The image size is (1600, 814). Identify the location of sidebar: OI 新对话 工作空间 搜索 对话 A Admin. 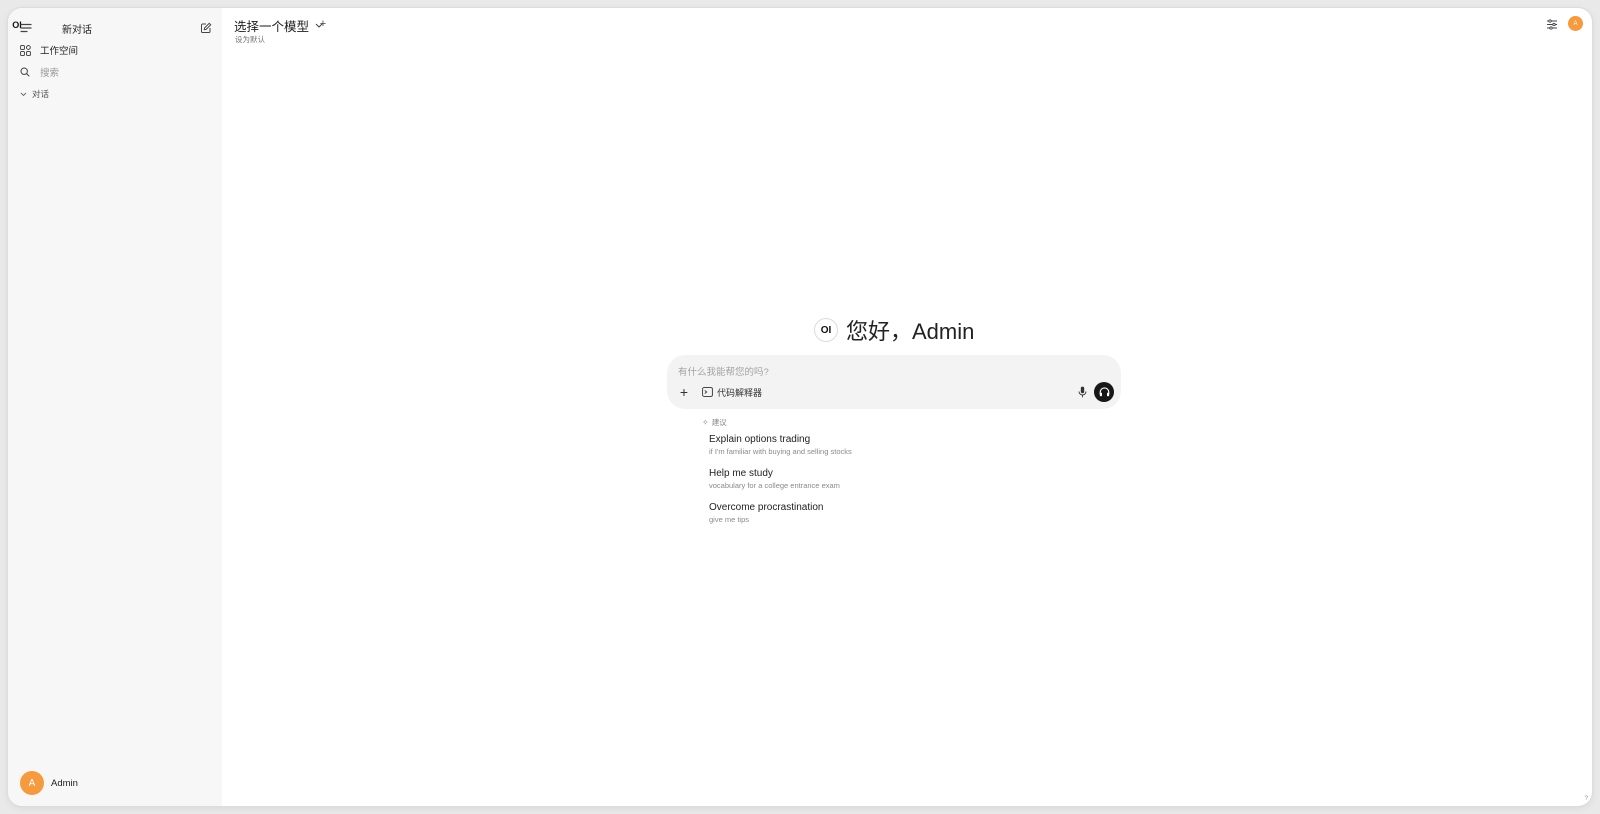
(115, 407).